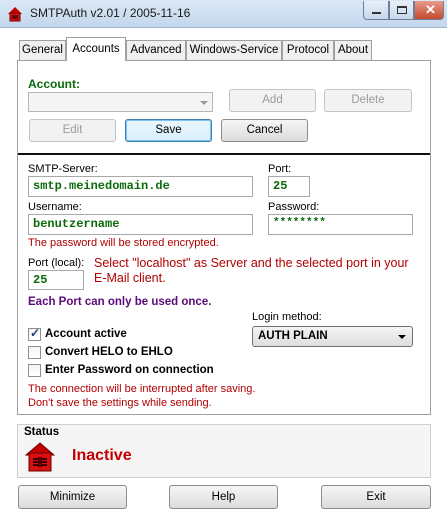 The height and width of the screenshot is (523, 447). I want to click on tab-windows-service: Windows-Service, so click(234, 50).